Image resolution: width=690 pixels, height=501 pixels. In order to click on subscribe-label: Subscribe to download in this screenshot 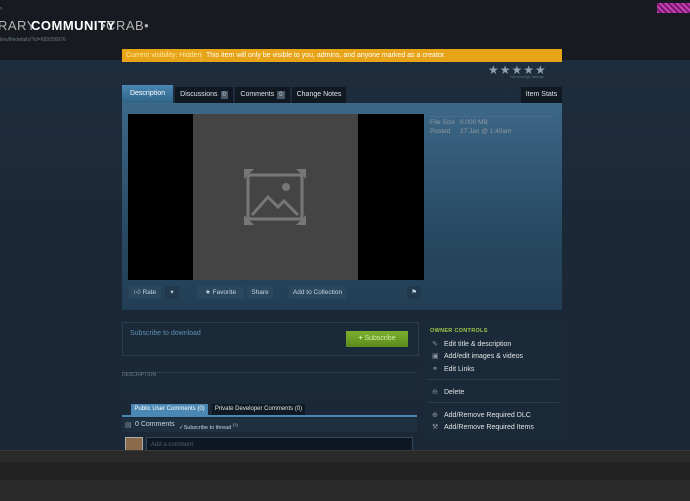, I will do `click(165, 333)`.